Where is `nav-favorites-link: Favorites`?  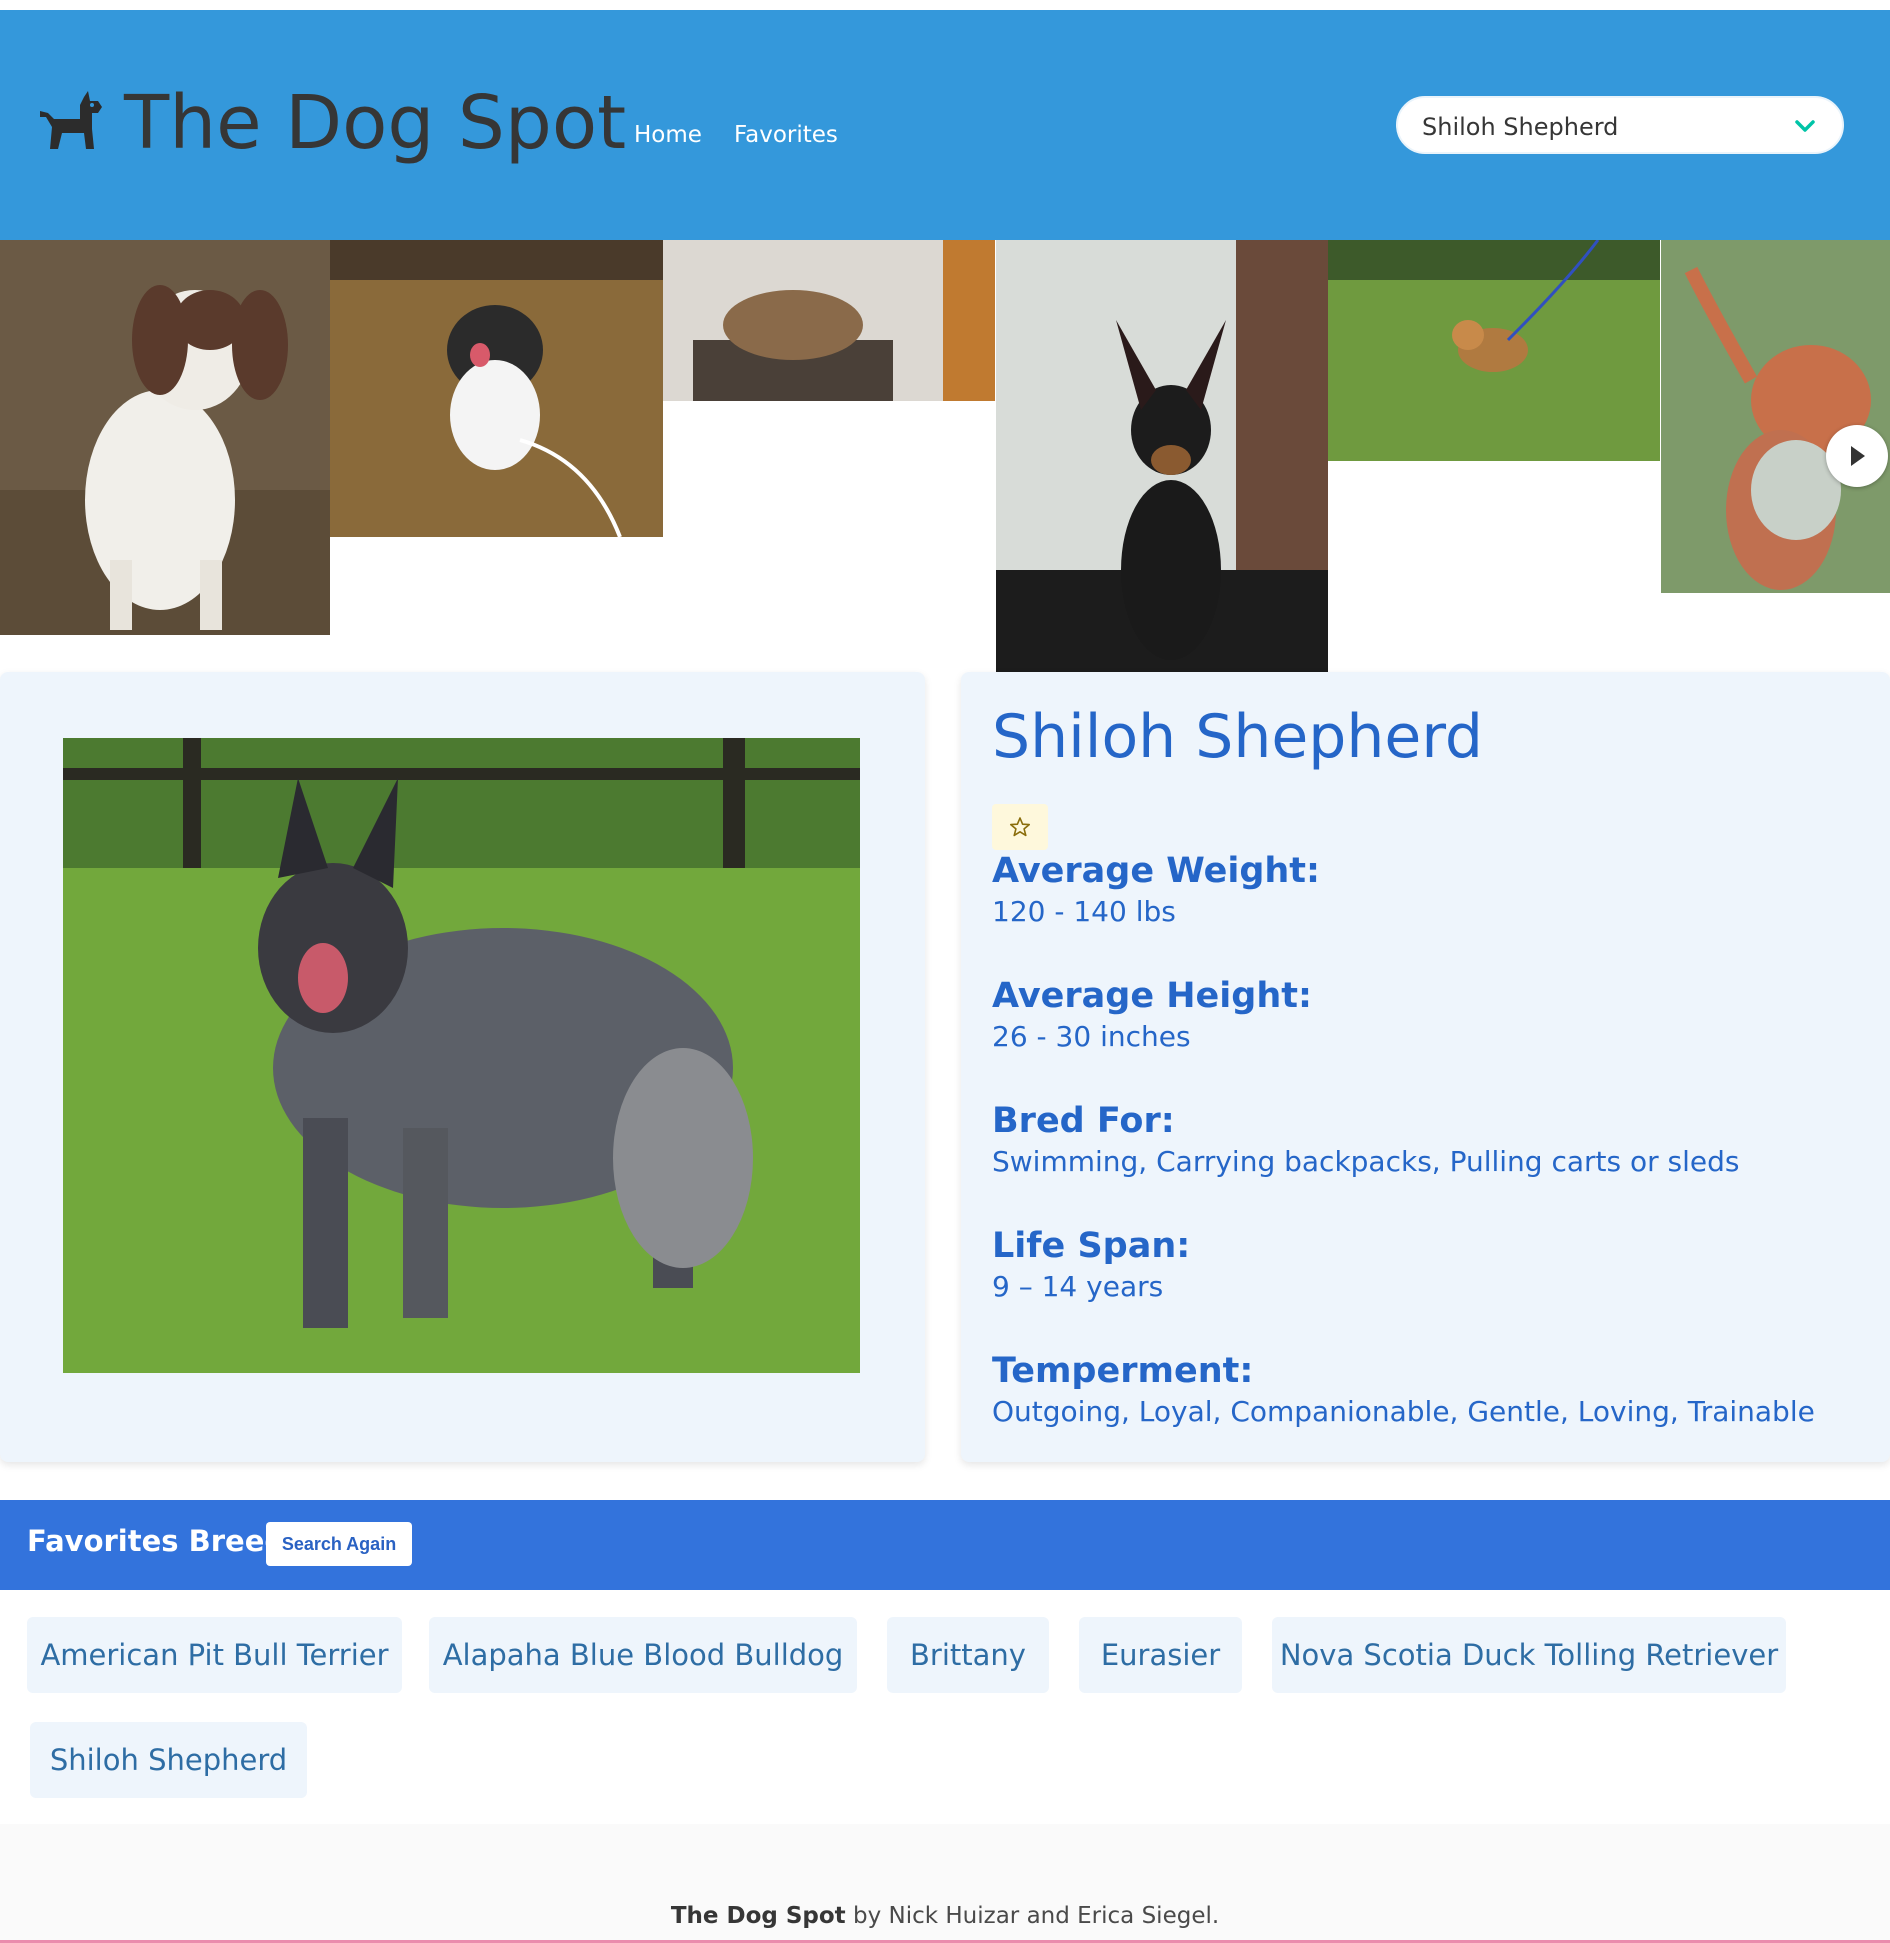
nav-favorites-link: Favorites is located at coordinates (786, 135).